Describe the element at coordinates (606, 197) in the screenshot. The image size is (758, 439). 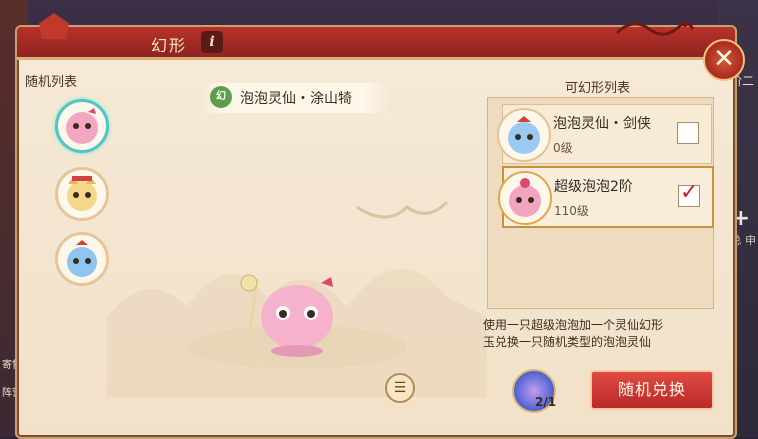
I see `transform-item-selected: 超级泡泡2阶 110级 ✓` at that location.